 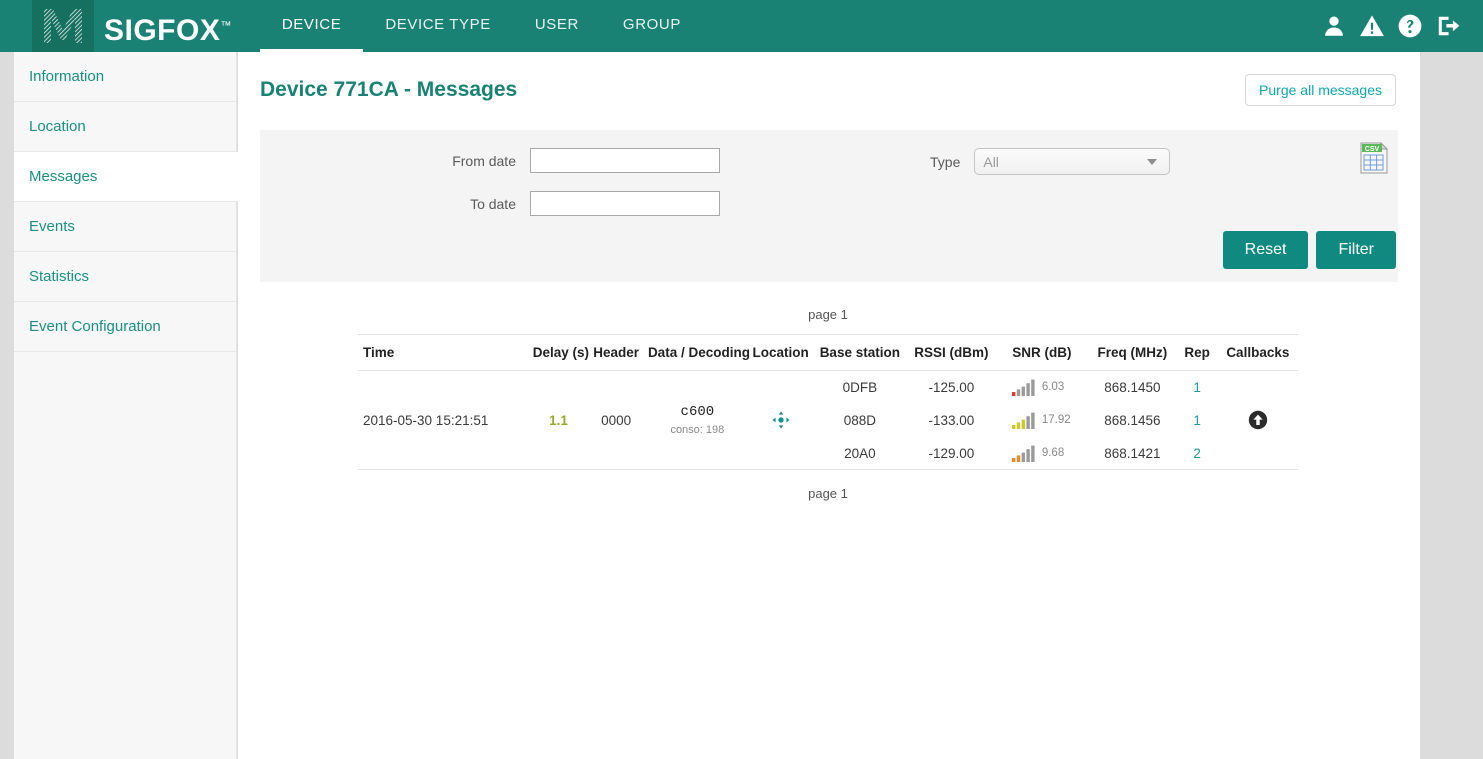 I want to click on sigfox-logo, so click(x=63, y=26).